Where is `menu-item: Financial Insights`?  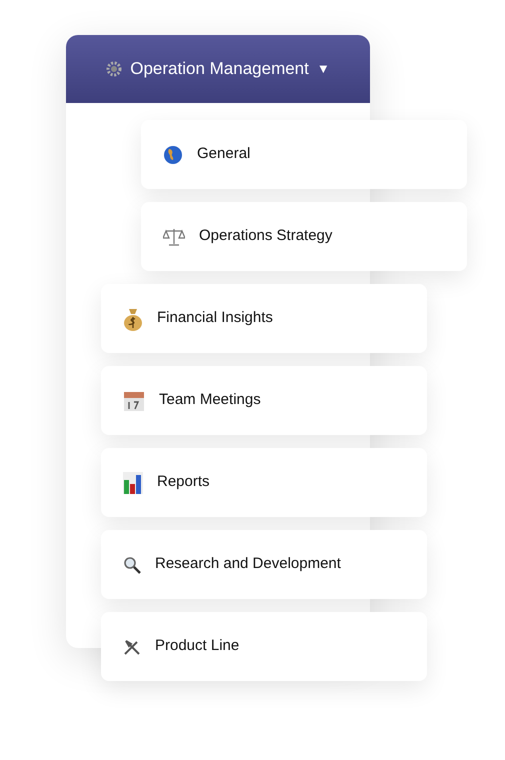 menu-item: Financial Insights is located at coordinates (264, 318).